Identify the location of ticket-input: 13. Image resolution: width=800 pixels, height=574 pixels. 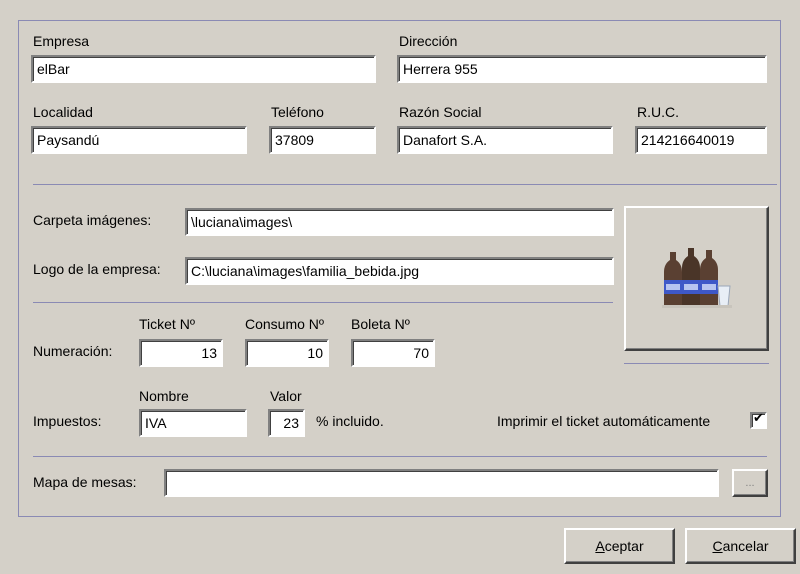
(181, 353).